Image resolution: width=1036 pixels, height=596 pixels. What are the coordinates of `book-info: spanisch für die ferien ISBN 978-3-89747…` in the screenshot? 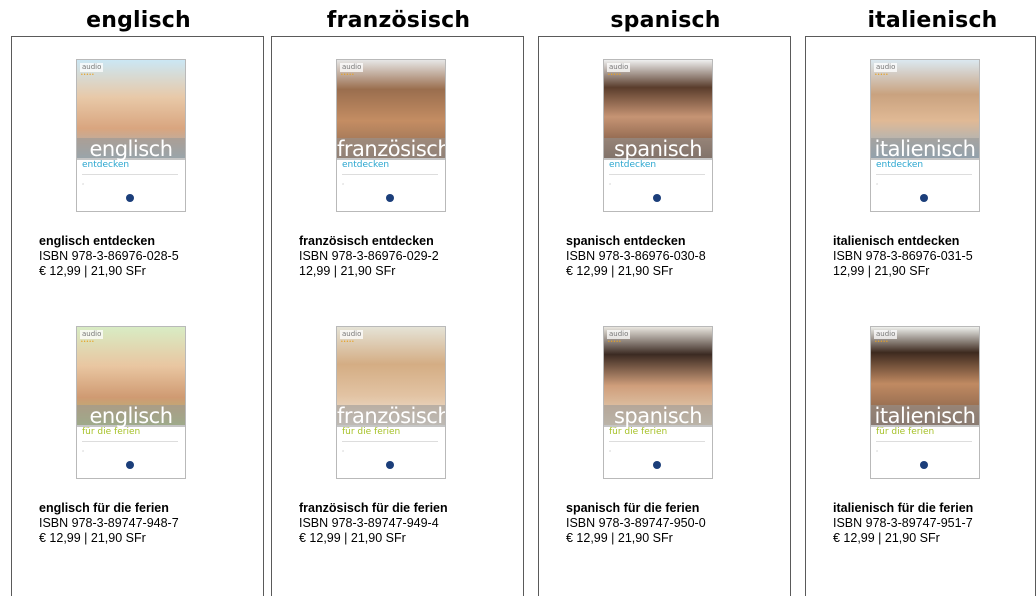 It's located at (636, 523).